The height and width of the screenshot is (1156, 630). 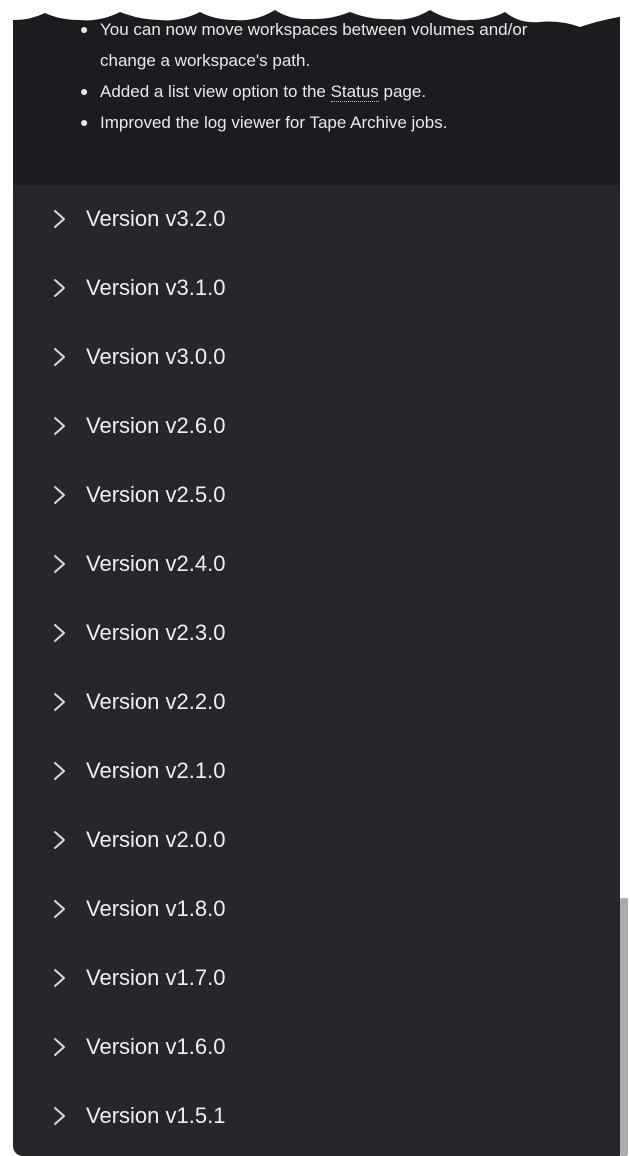 What do you see at coordinates (316, 633) in the screenshot?
I see `version-row: Version v2.3.0` at bounding box center [316, 633].